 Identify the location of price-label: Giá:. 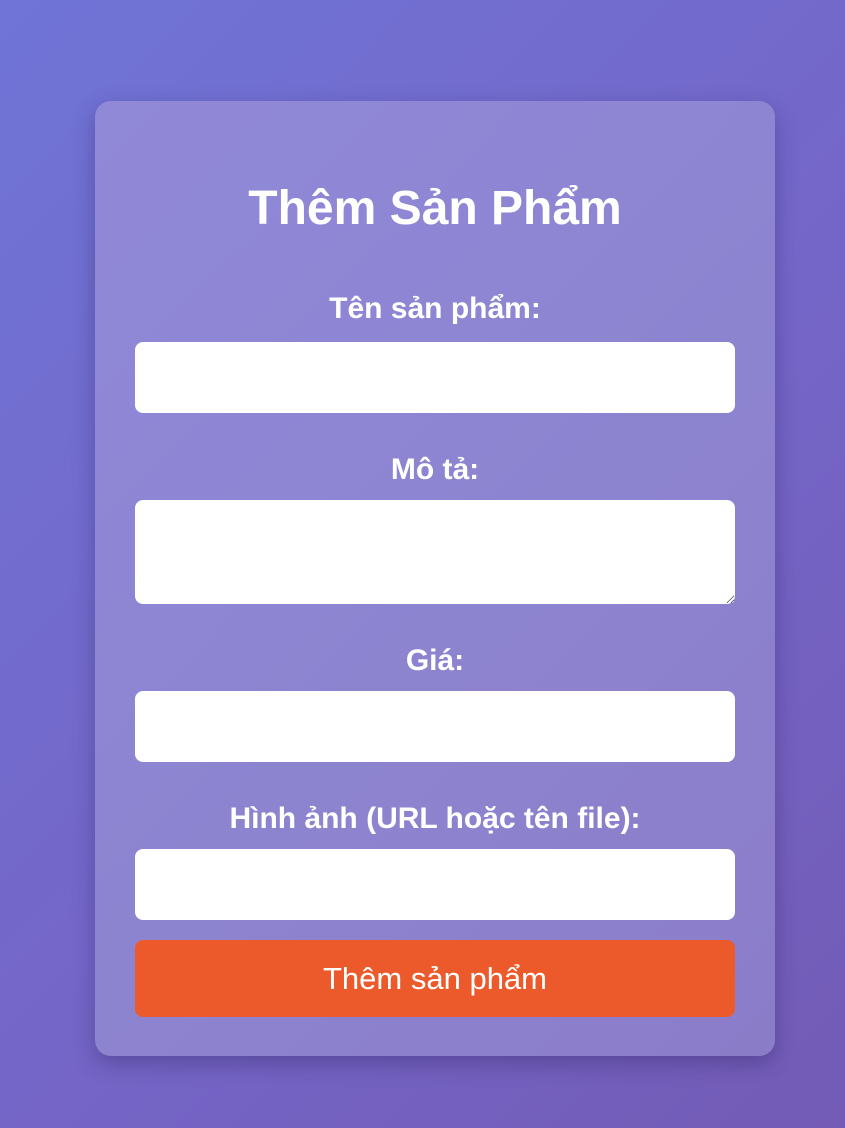
(435, 660).